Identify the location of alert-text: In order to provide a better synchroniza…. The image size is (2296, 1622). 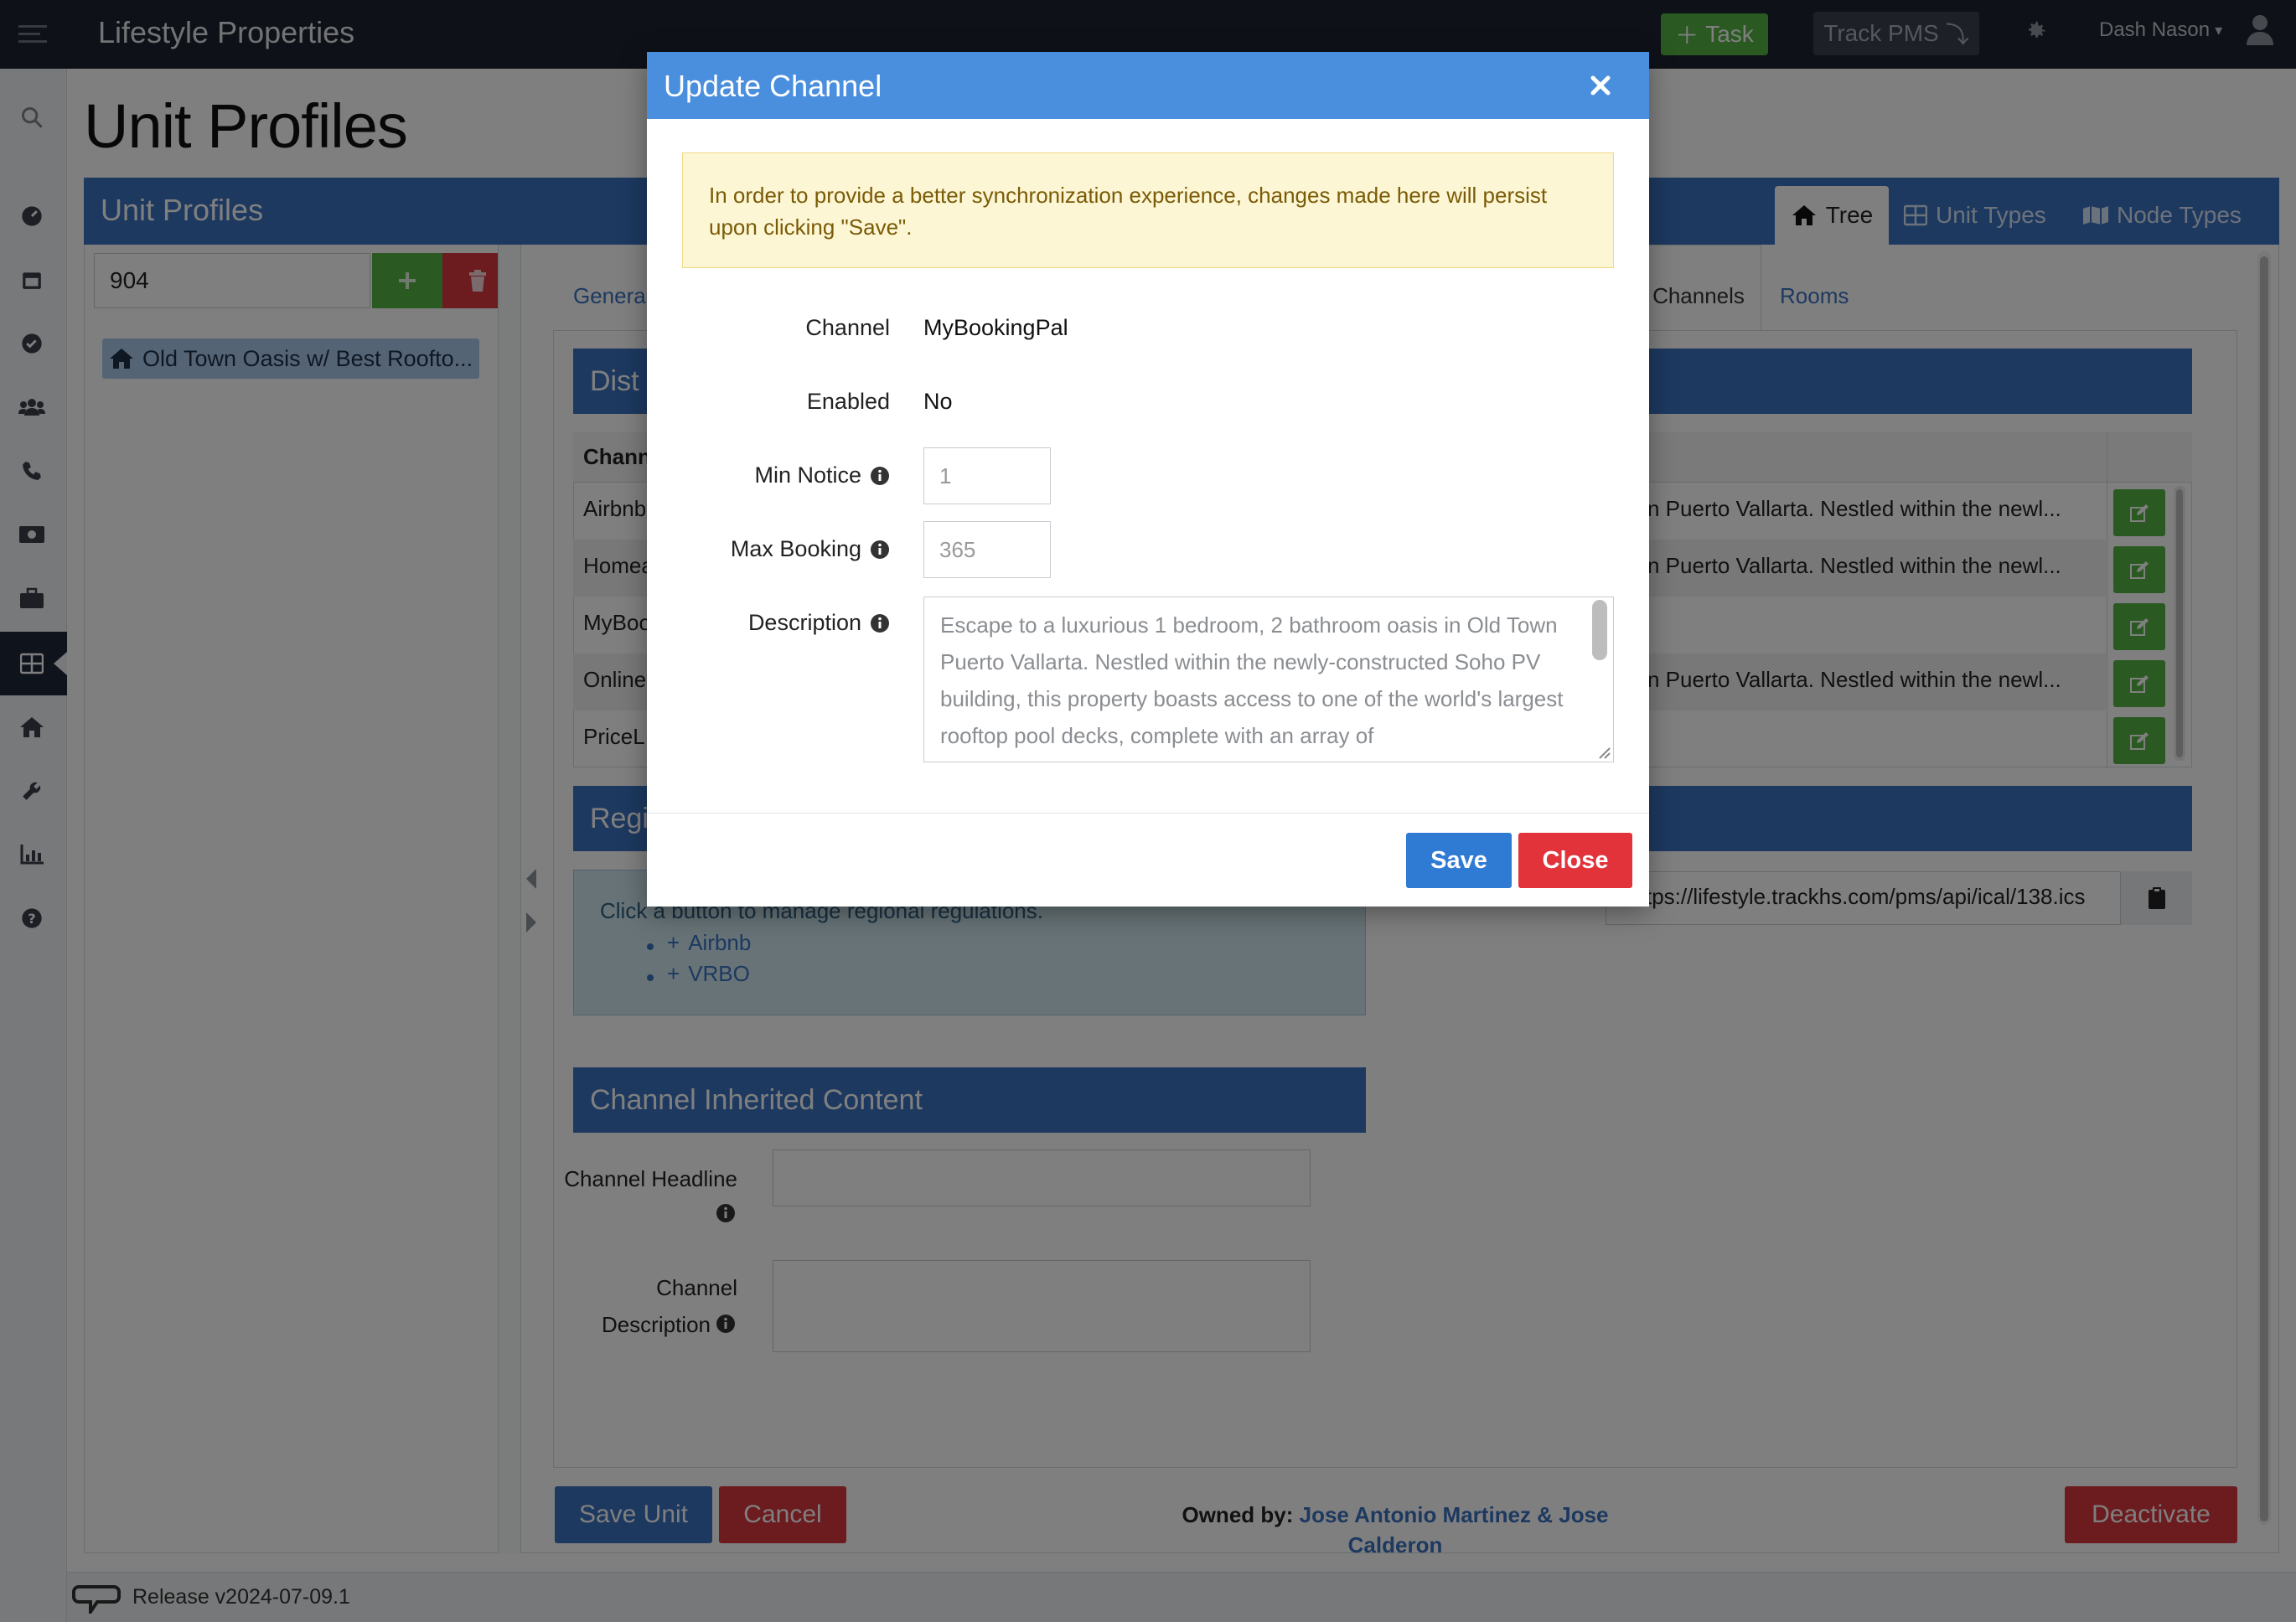
(1129, 211).